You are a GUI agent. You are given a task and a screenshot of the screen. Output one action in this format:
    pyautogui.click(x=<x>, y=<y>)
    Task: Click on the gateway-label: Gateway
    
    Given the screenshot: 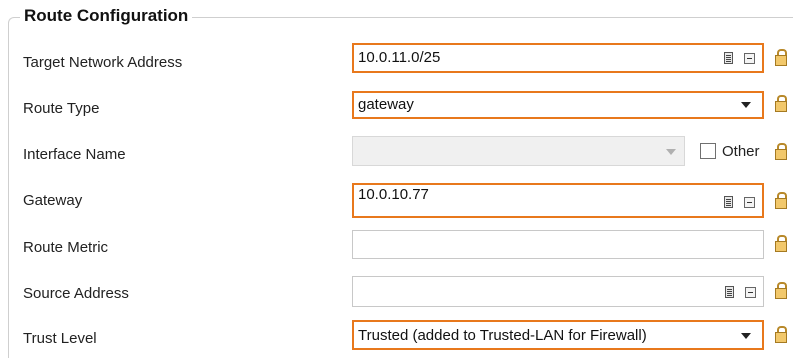 What is the action you would take?
    pyautogui.click(x=53, y=200)
    